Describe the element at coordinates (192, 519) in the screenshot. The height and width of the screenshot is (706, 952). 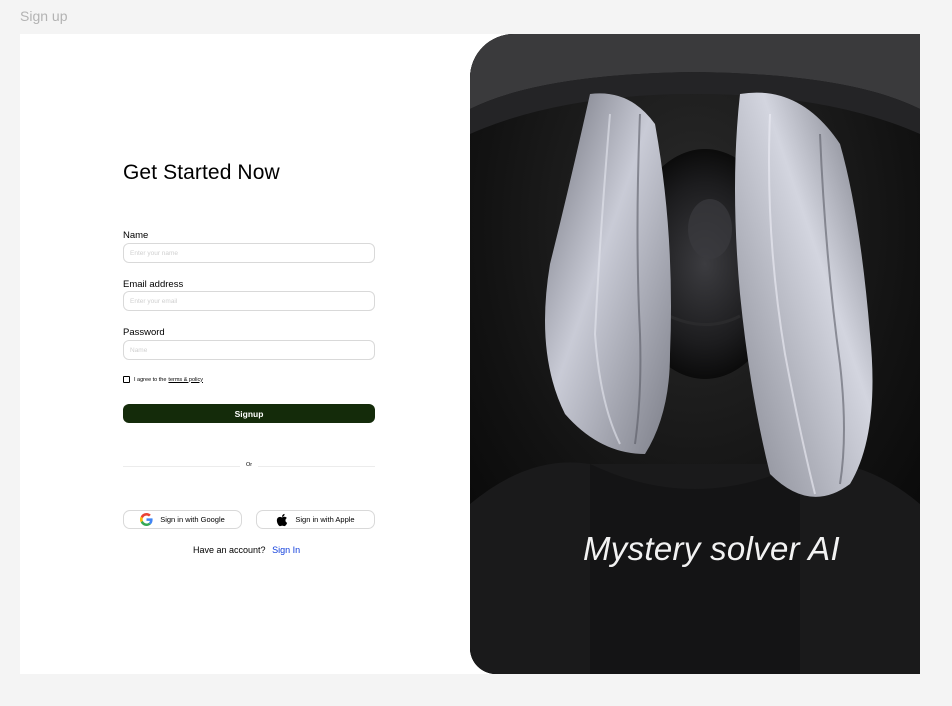
I see `google-signin-label: Sign in with Google` at that location.